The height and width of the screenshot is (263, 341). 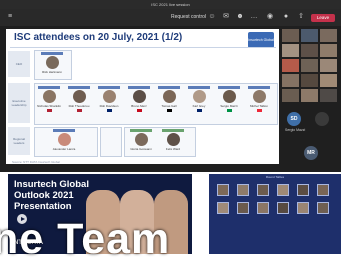 What do you see at coordinates (139, 99) in the screenshot?
I see `person-card: Bruno Merz` at bounding box center [139, 99].